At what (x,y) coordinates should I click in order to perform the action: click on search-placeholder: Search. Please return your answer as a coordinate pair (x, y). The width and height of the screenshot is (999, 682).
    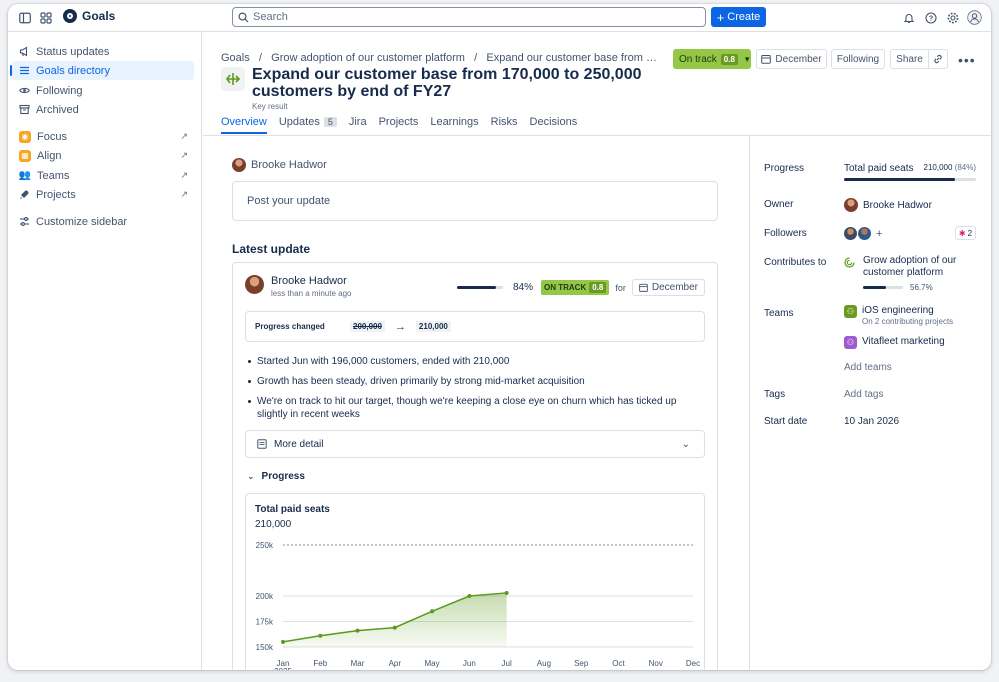
    Looking at the image, I should click on (270, 17).